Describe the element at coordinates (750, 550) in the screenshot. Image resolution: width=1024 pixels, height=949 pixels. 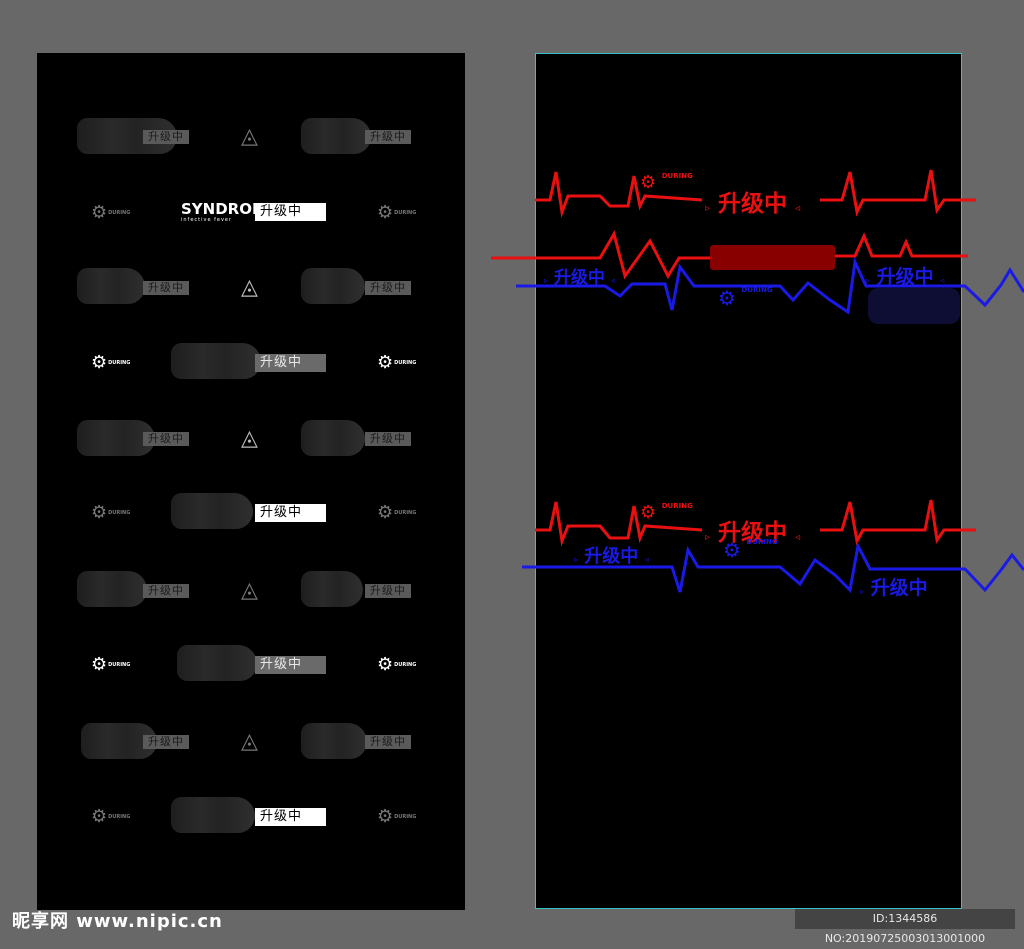
I see `gear-logo-blue-bottom: ⚙ DURING` at that location.